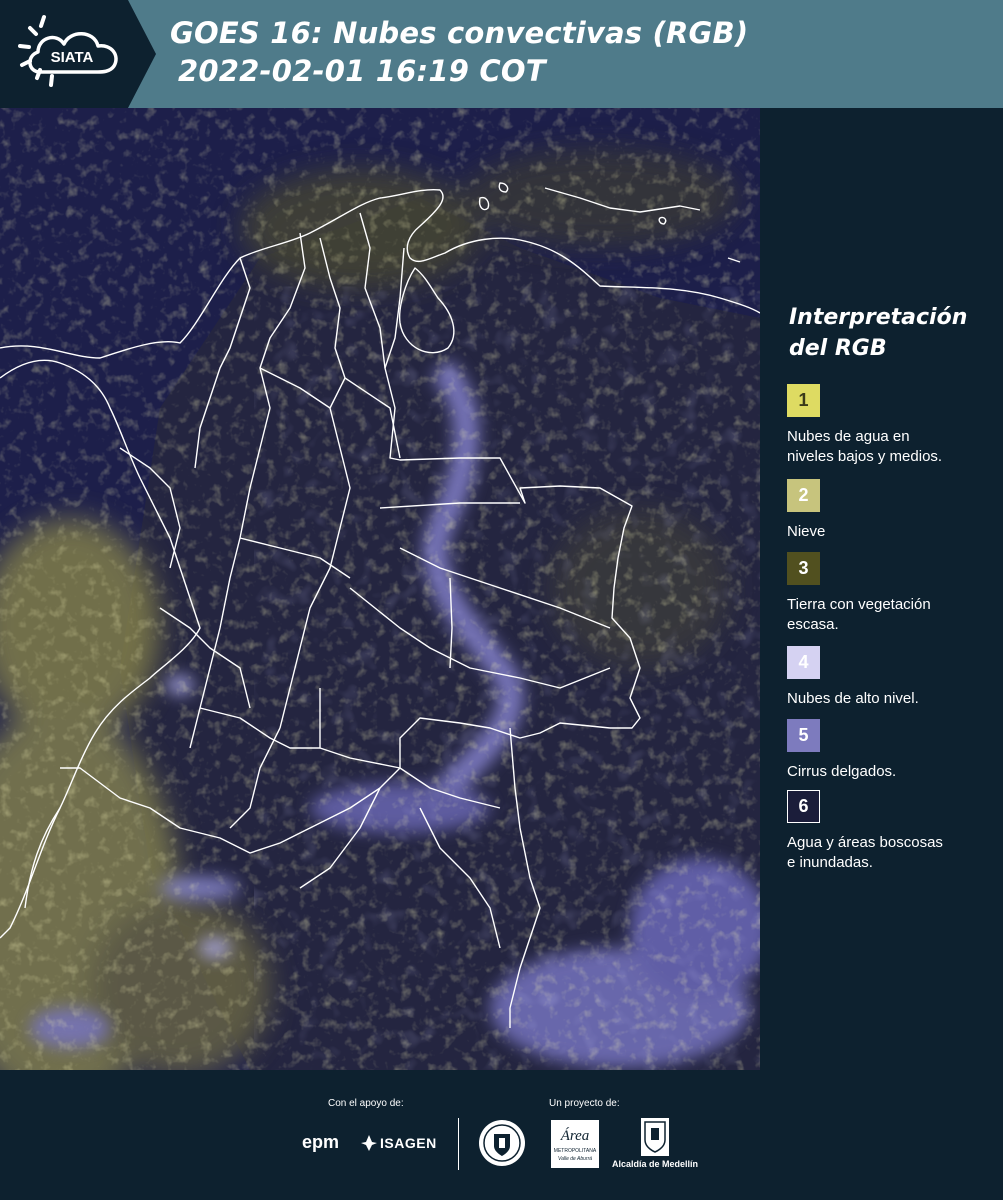 This screenshot has width=1003, height=1200. Describe the element at coordinates (803, 568) in the screenshot. I see `legend-swatch: 3` at that location.